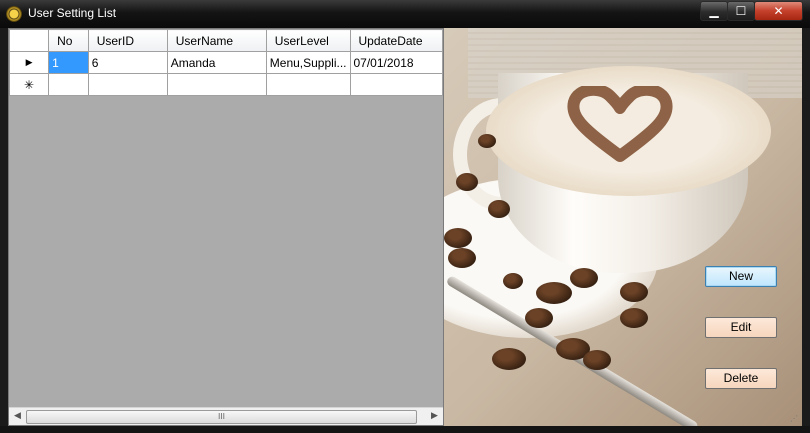 This screenshot has height=433, width=810. I want to click on title-bar: User Setting List ▁ ☐ ✕, so click(405, 14).